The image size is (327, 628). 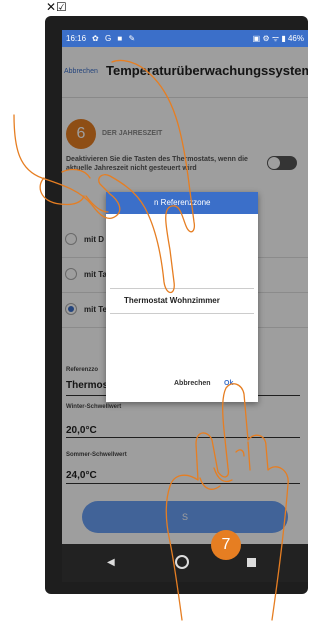 I want to click on hand-right-knuckles-illustration, so click(x=225, y=465).